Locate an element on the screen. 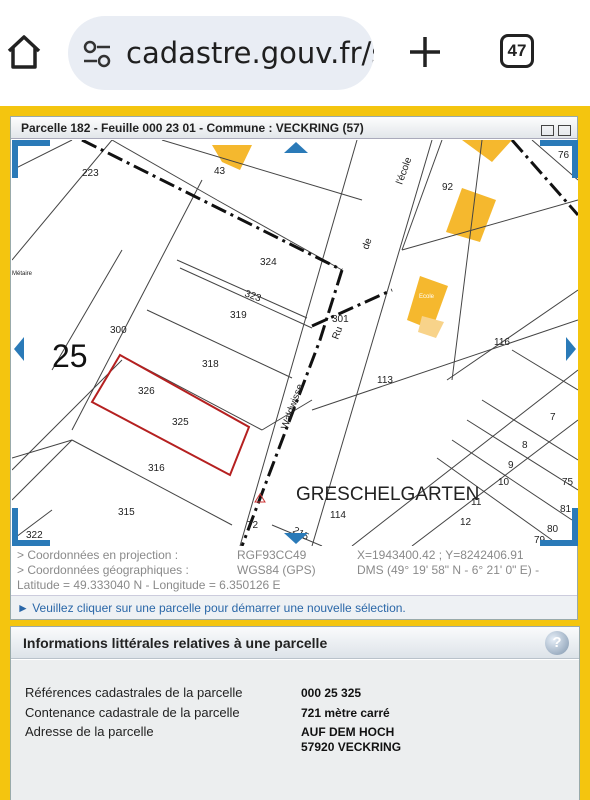 The width and height of the screenshot is (590, 800). browser-toolbar: cadastre.gouv.fr/s 47 is located at coordinates (295, 53).